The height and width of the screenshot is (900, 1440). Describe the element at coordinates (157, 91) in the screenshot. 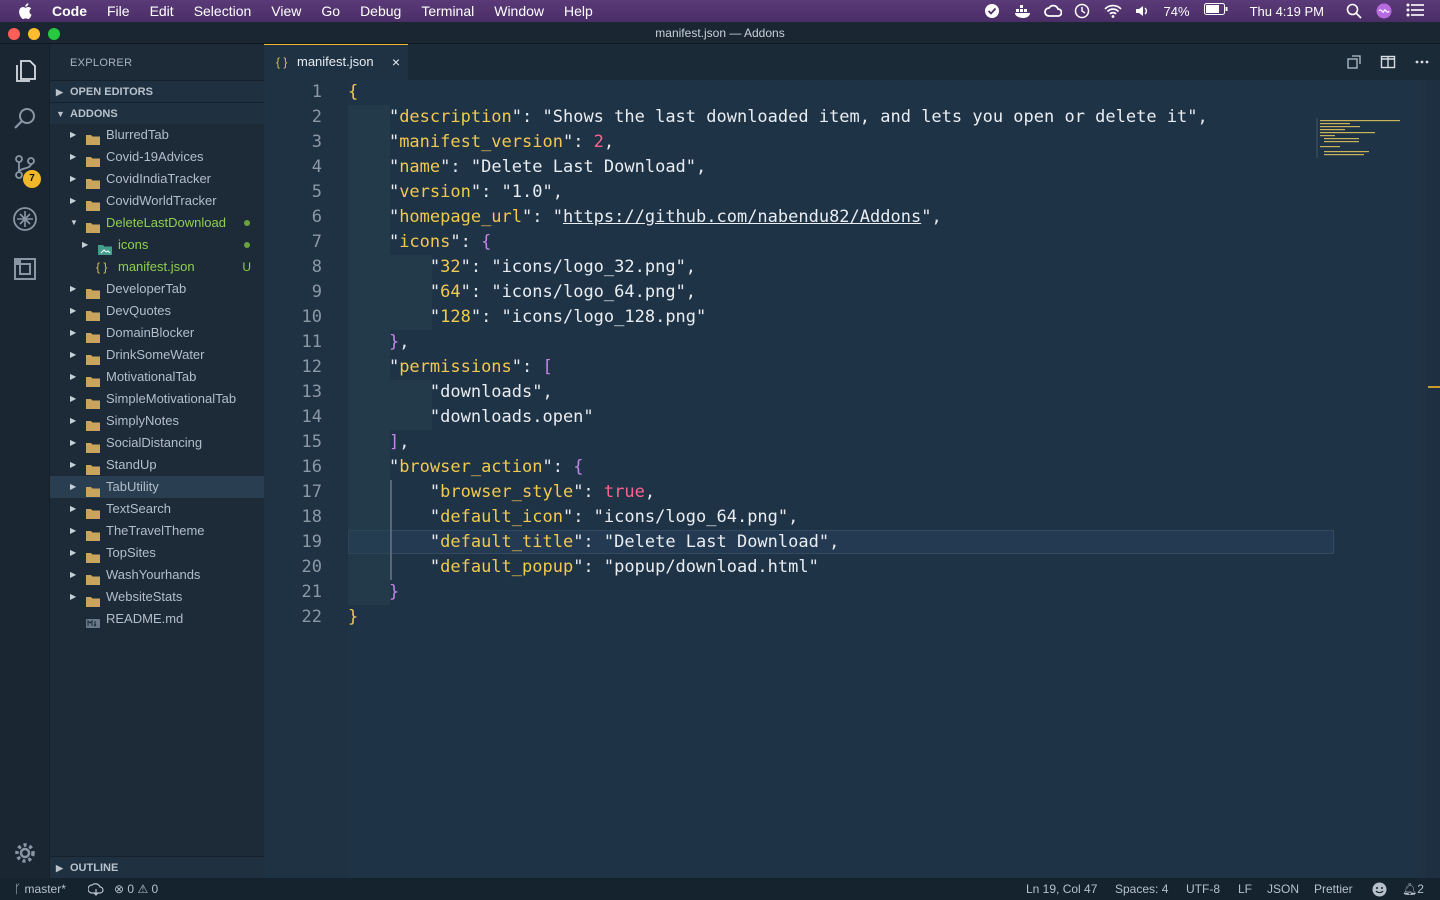

I see `open-editors-section: ▶ OPEN EDITORS` at that location.